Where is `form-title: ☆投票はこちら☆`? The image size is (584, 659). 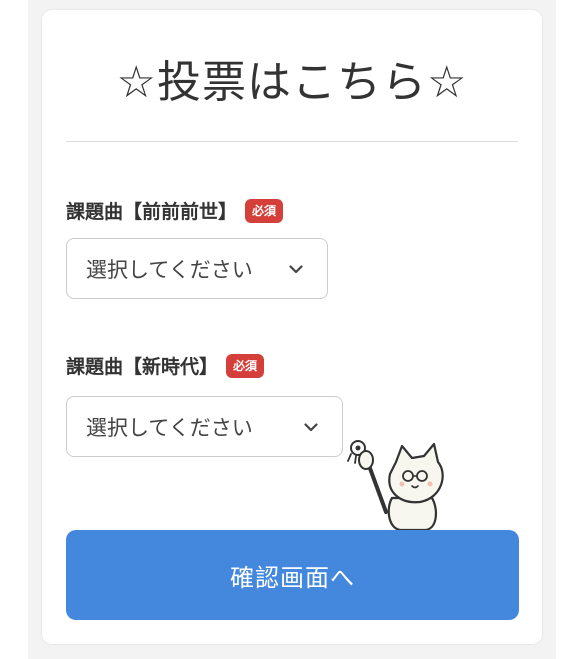 form-title: ☆投票はこちら☆ is located at coordinates (292, 82).